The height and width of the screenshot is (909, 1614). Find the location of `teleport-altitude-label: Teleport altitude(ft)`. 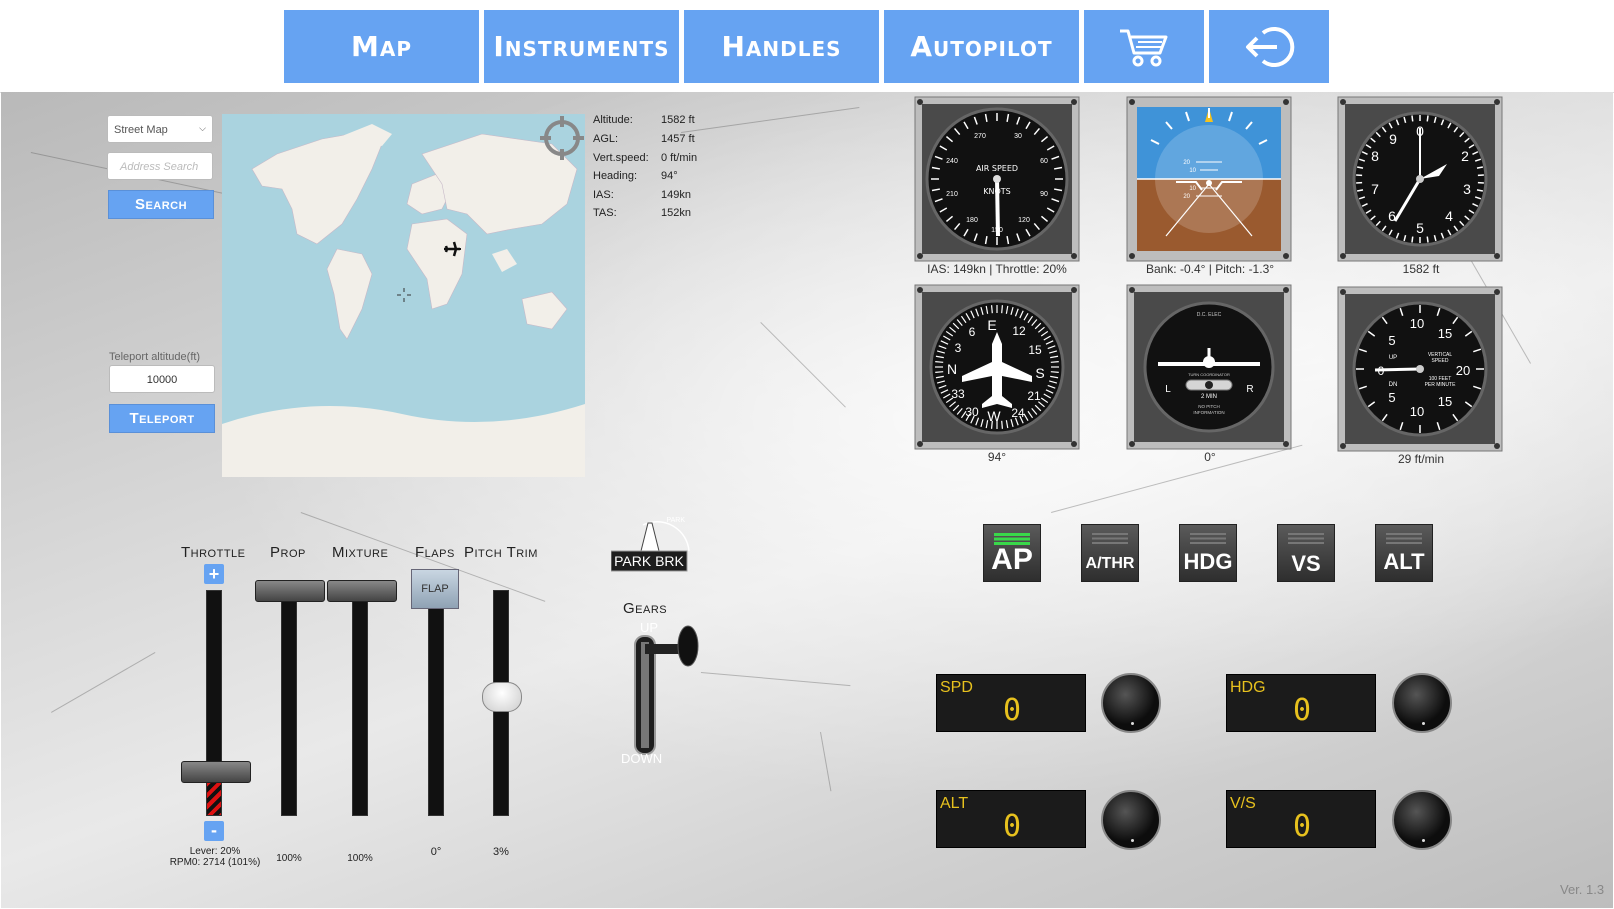

teleport-altitude-label: Teleport altitude(ft) is located at coordinates (155, 357).